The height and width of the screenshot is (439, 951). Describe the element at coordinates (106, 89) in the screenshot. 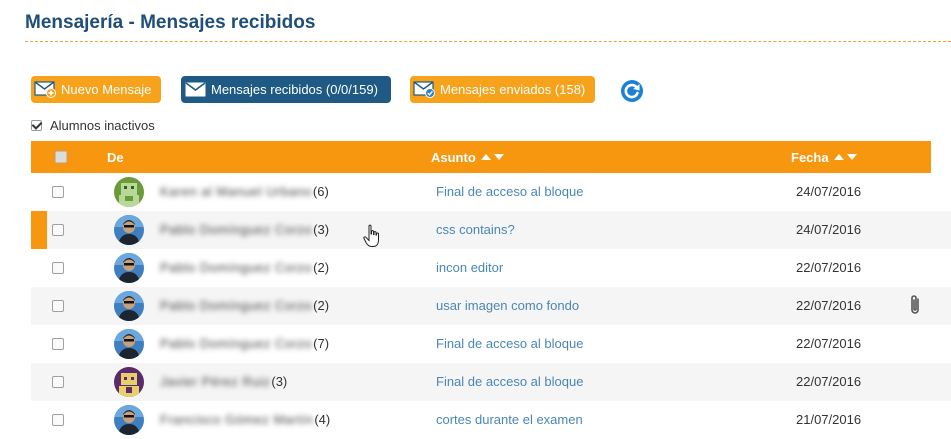

I see `new-message-label: Nuevo Mensaje` at that location.